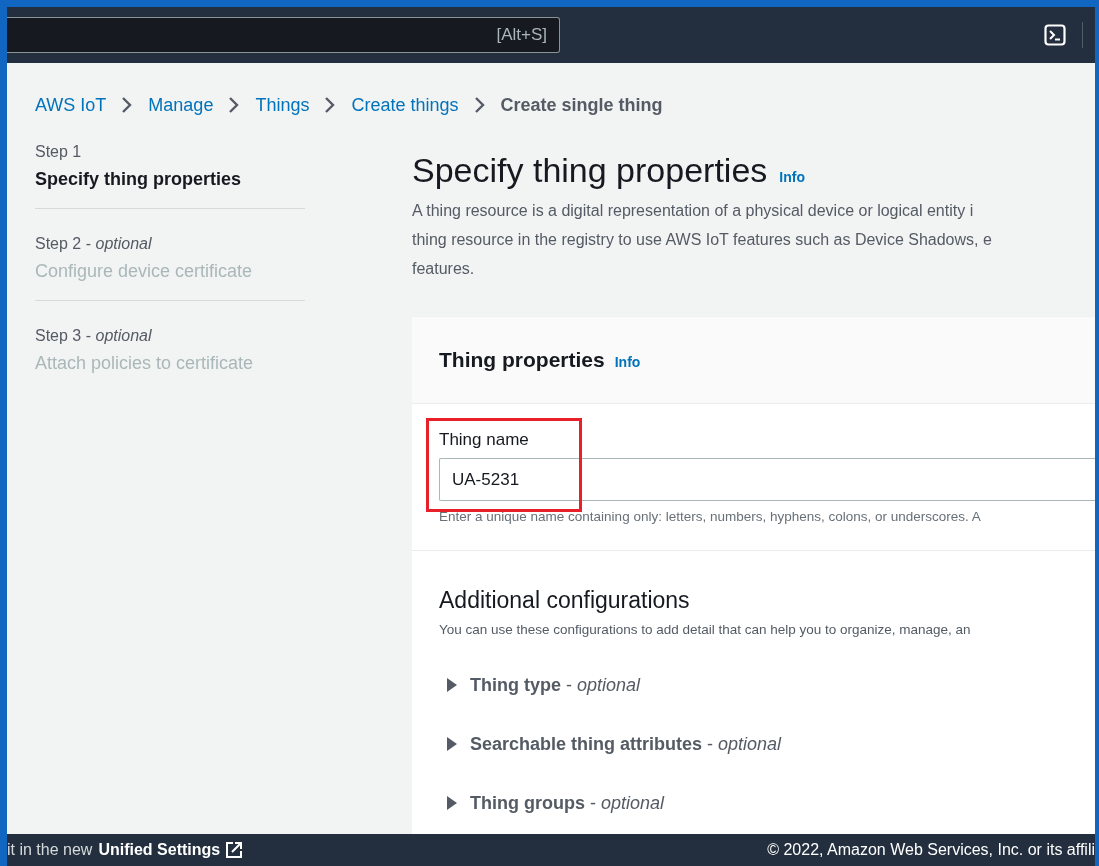 The width and height of the screenshot is (1099, 866). Describe the element at coordinates (710, 516) in the screenshot. I see `field-hint: Enter a unique name containing only: letters, numbers, hyphens, colons, or underscores. A` at that location.